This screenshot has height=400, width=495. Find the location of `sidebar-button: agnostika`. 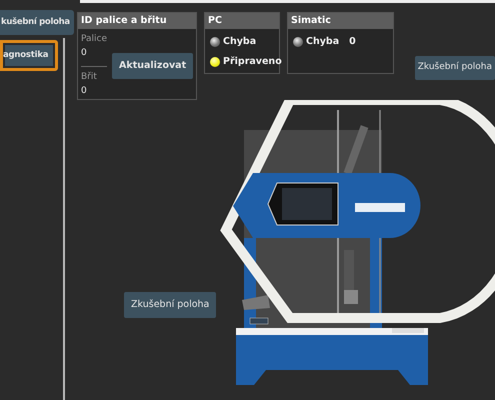

sidebar-button: agnostika is located at coordinates (29, 55).